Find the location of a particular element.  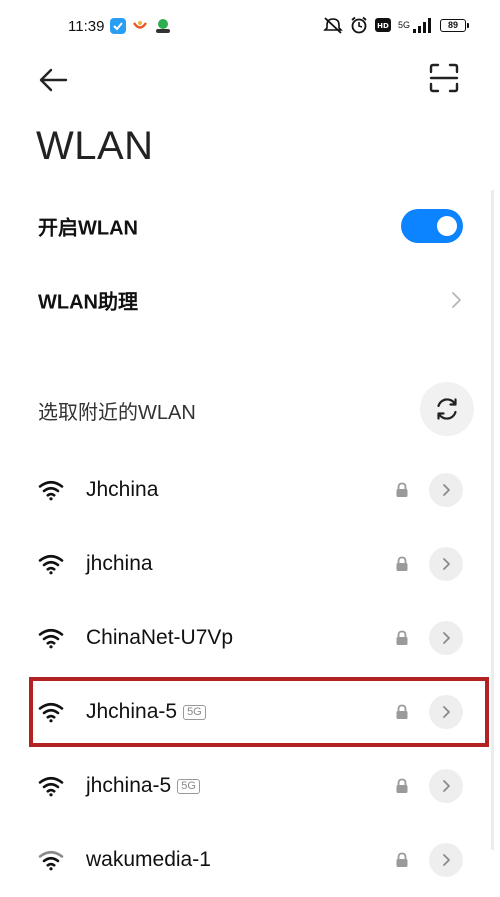

hd-voice-icon: HD is located at coordinates (382, 25).